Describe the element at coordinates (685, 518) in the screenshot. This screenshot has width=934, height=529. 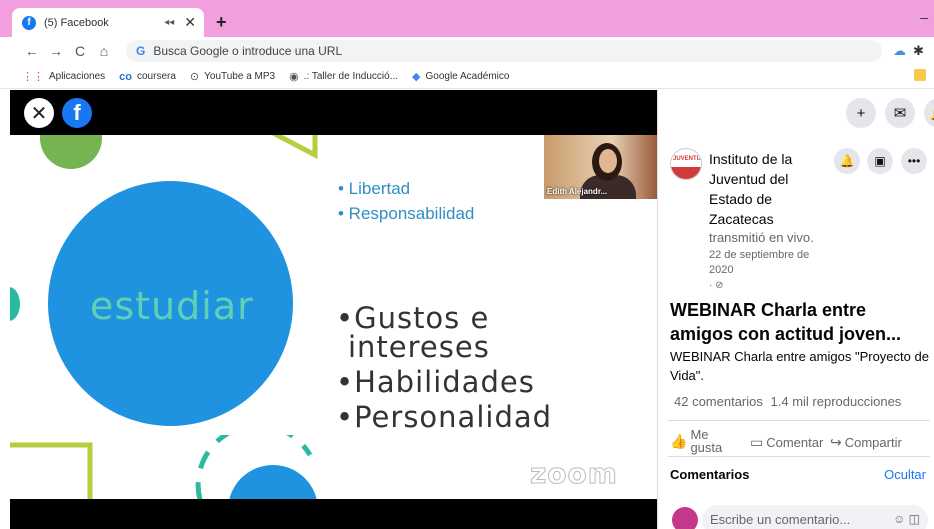
I see `user-avatar` at that location.